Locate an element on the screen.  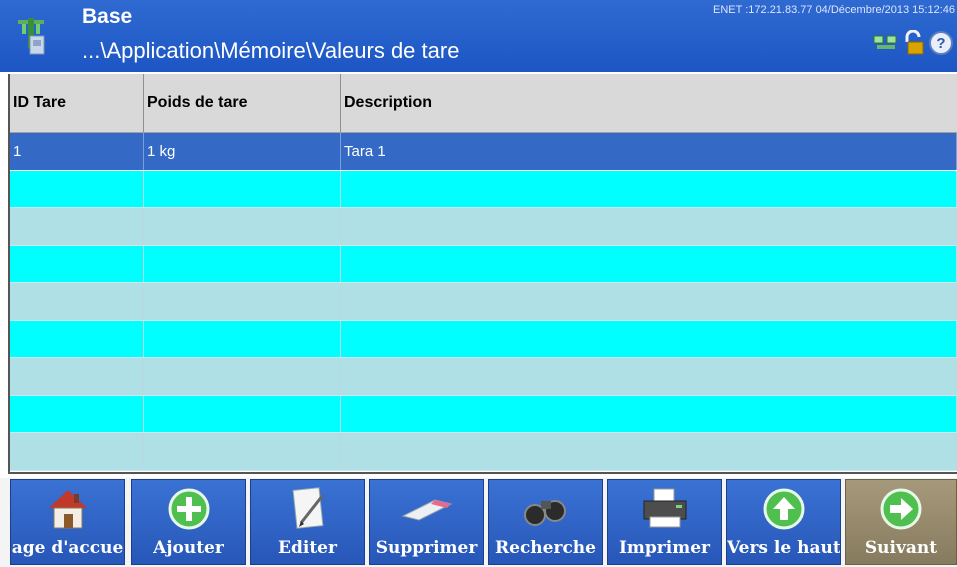
scale-app-icon is located at coordinates (31, 36).